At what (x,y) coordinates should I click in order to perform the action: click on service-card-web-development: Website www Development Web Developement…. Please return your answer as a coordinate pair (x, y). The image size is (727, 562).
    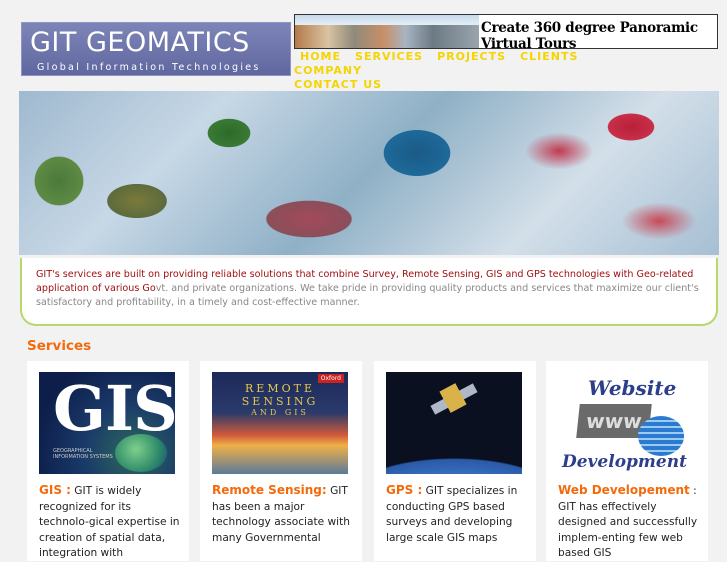
    Looking at the image, I should click on (627, 461).